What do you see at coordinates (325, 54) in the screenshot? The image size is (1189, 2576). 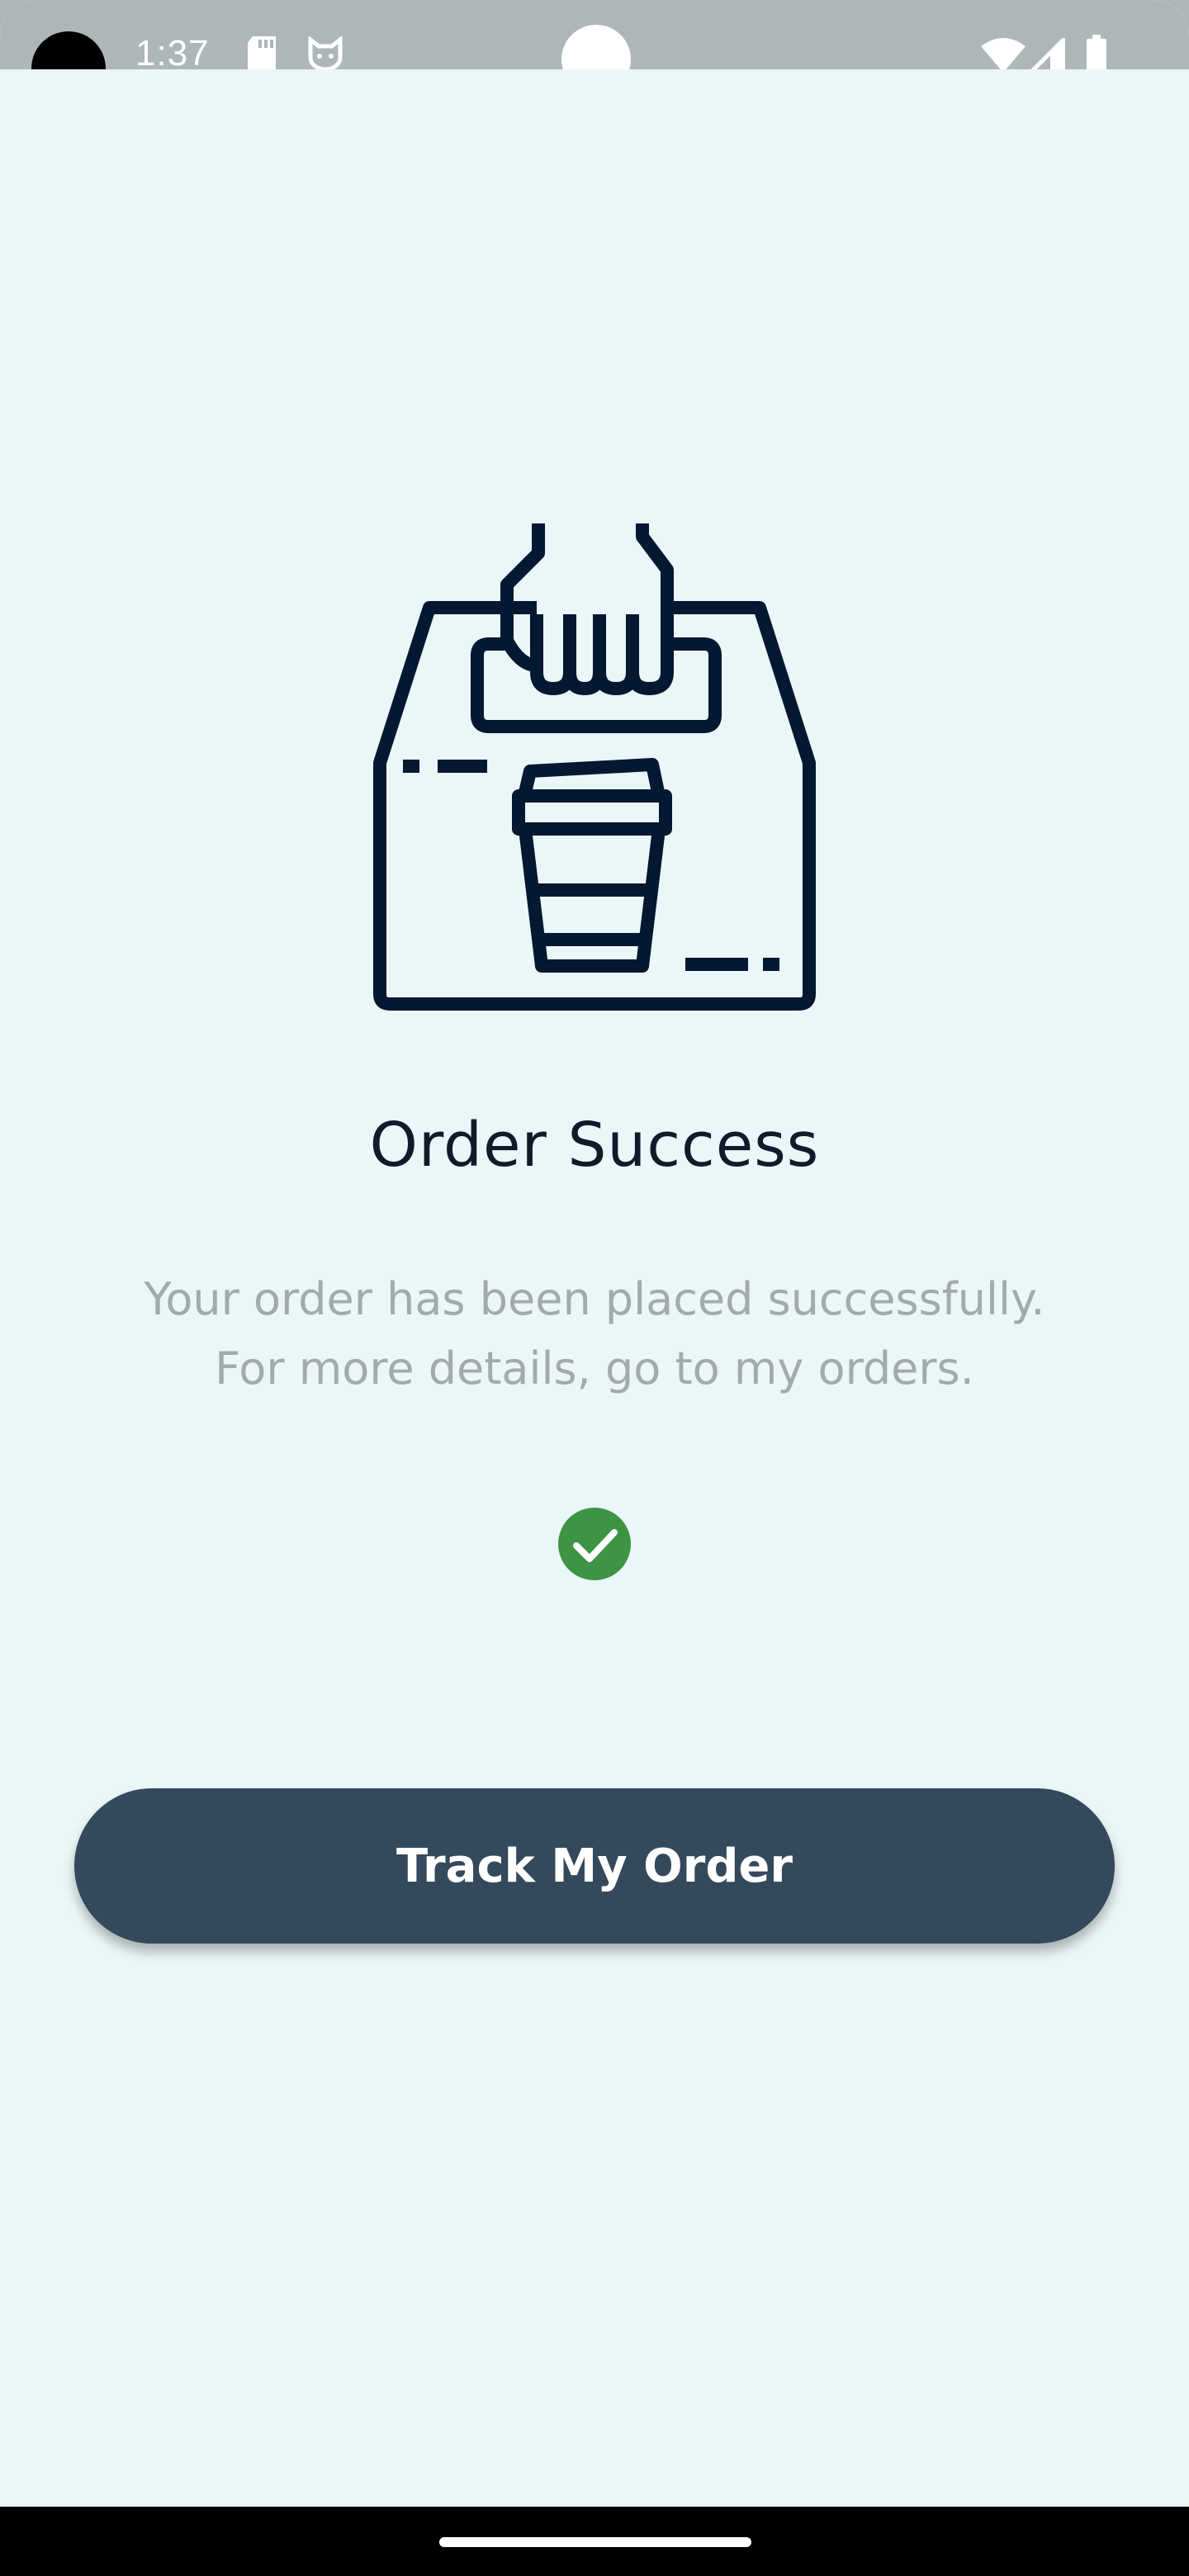 I see `cat-face-icon` at bounding box center [325, 54].